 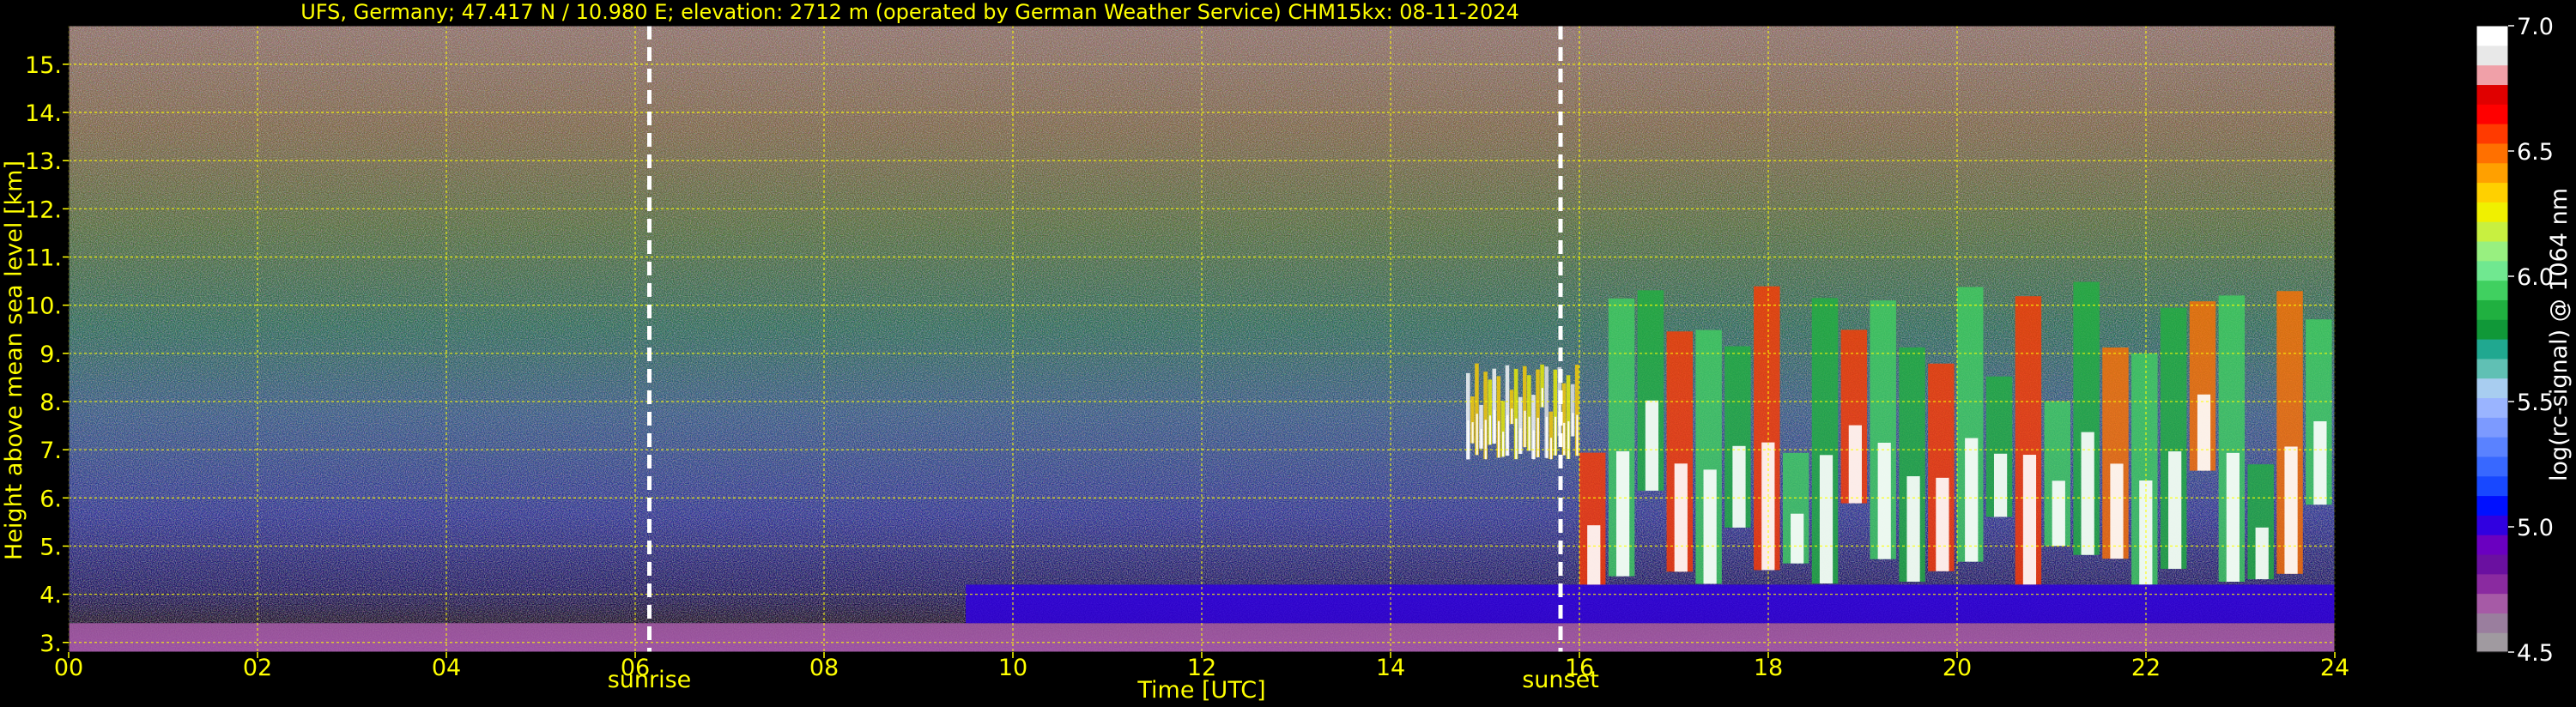 What do you see at coordinates (14, 360) in the screenshot?
I see `y-axis-label: Height above mean sea level [km]` at bounding box center [14, 360].